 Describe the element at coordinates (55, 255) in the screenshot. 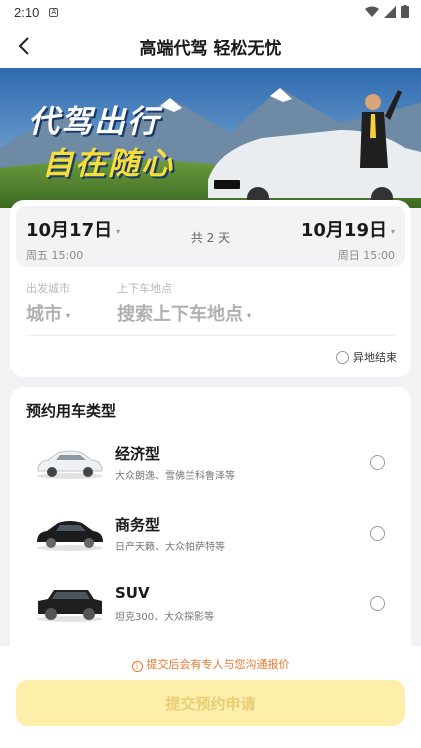

I see `start-time: 周五 15:00` at that location.